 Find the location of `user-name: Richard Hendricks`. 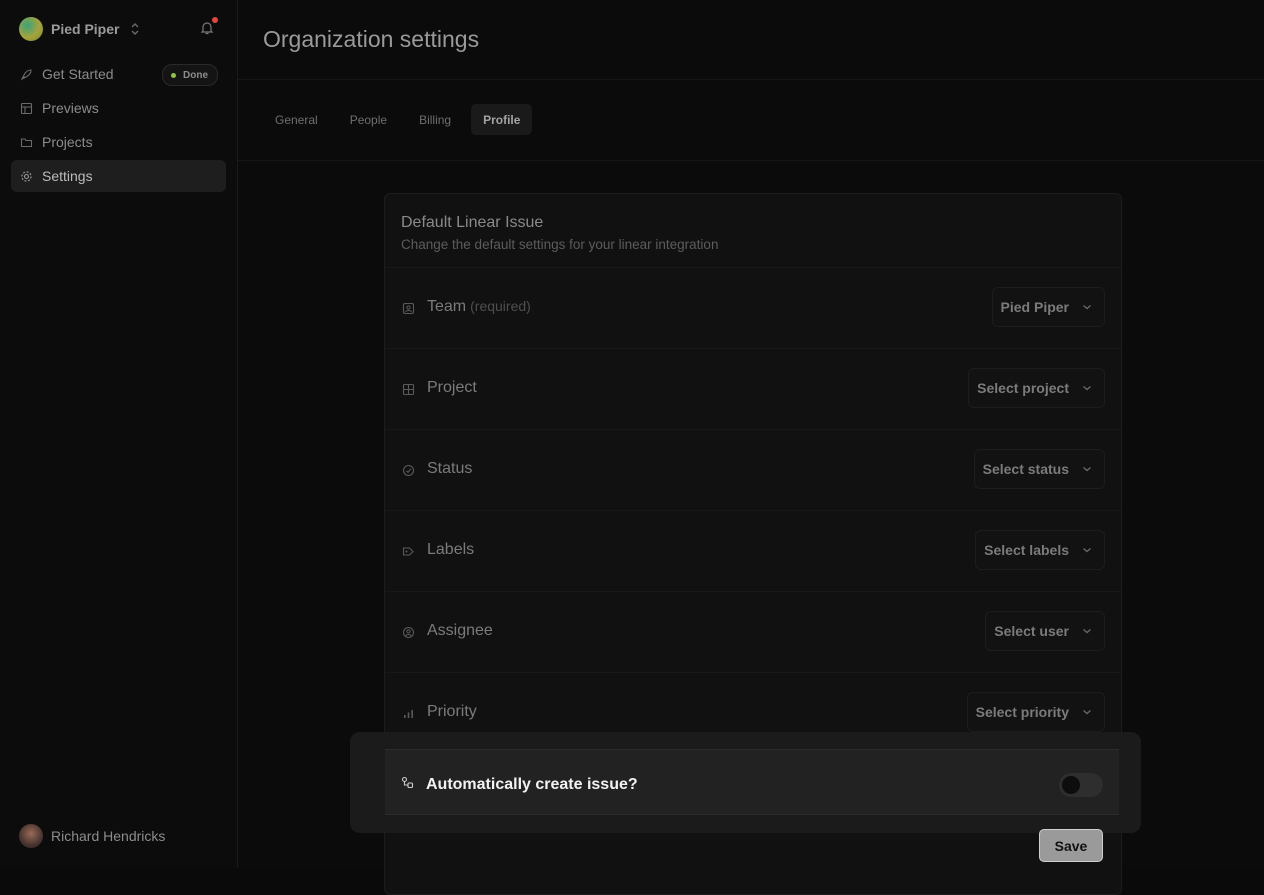

user-name: Richard Hendricks is located at coordinates (108, 836).